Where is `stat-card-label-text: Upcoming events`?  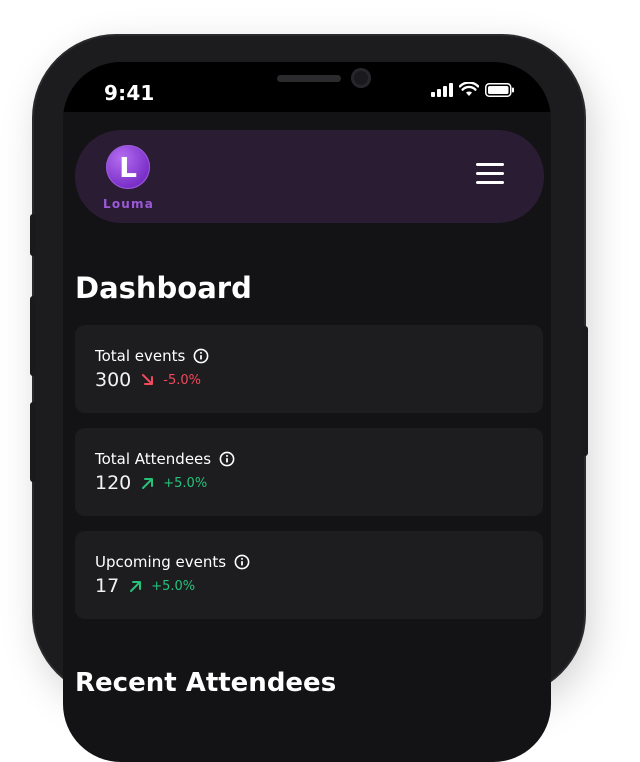
stat-card-label-text: Upcoming events is located at coordinates (161, 562).